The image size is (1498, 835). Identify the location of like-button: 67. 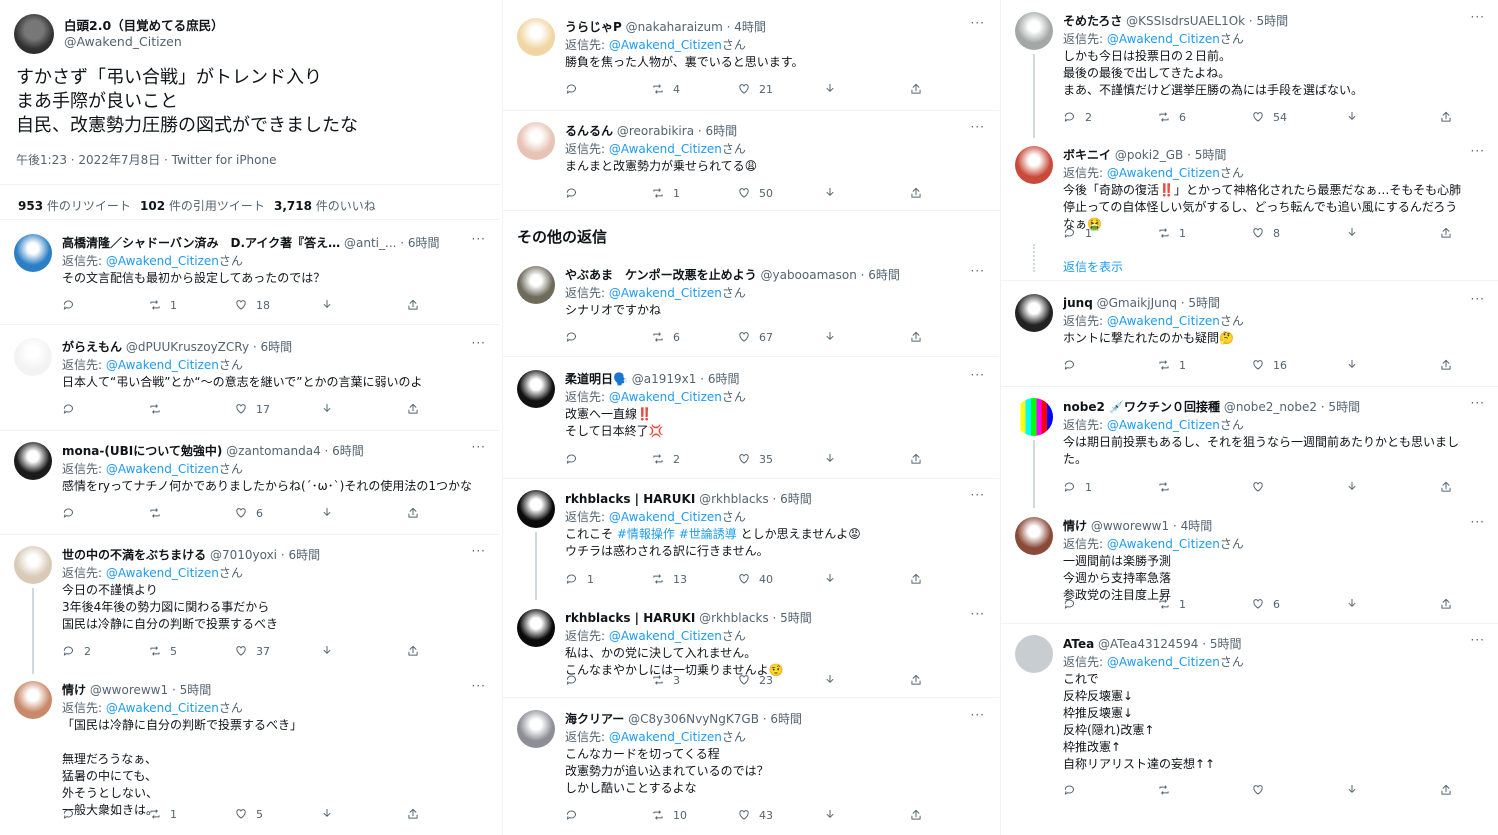
(755, 337).